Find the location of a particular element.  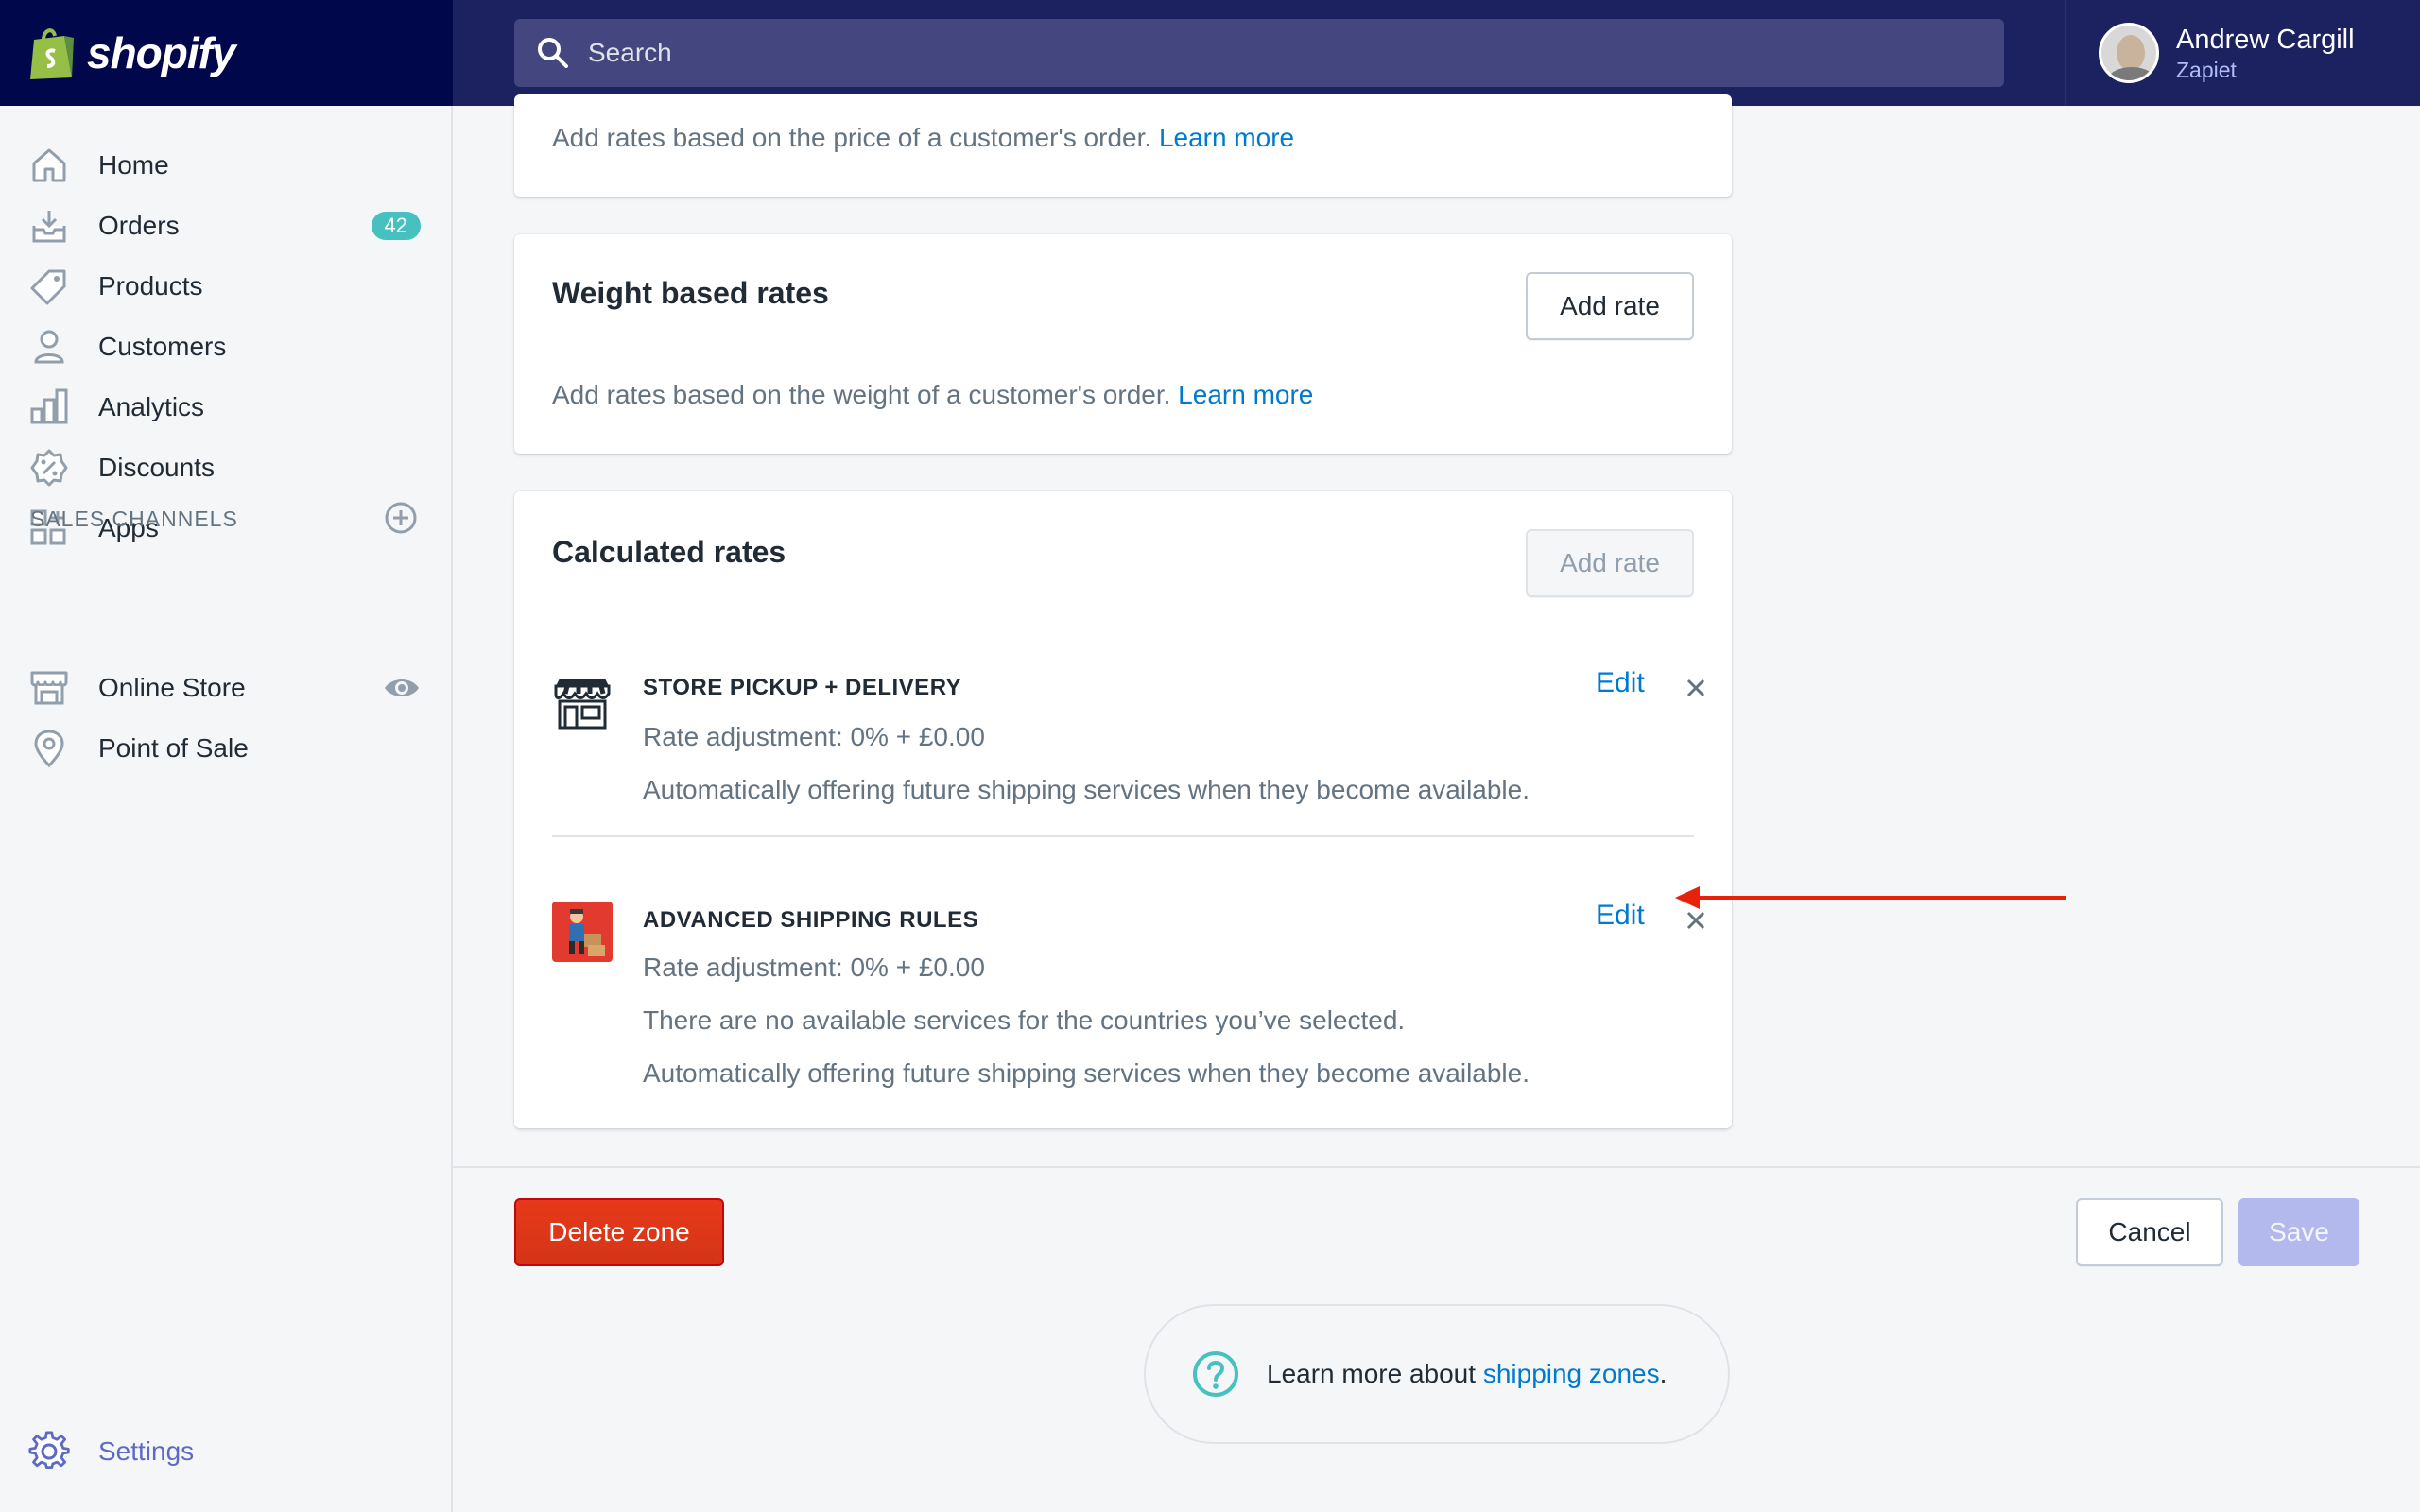

user-menu: Andrew Cargill Zapiet is located at coordinates (2242, 53).